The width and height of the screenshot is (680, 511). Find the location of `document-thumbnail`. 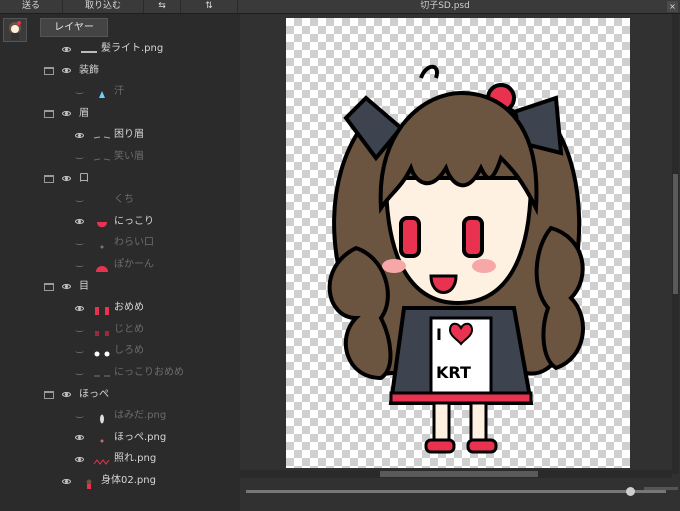

document-thumbnail is located at coordinates (15, 30).